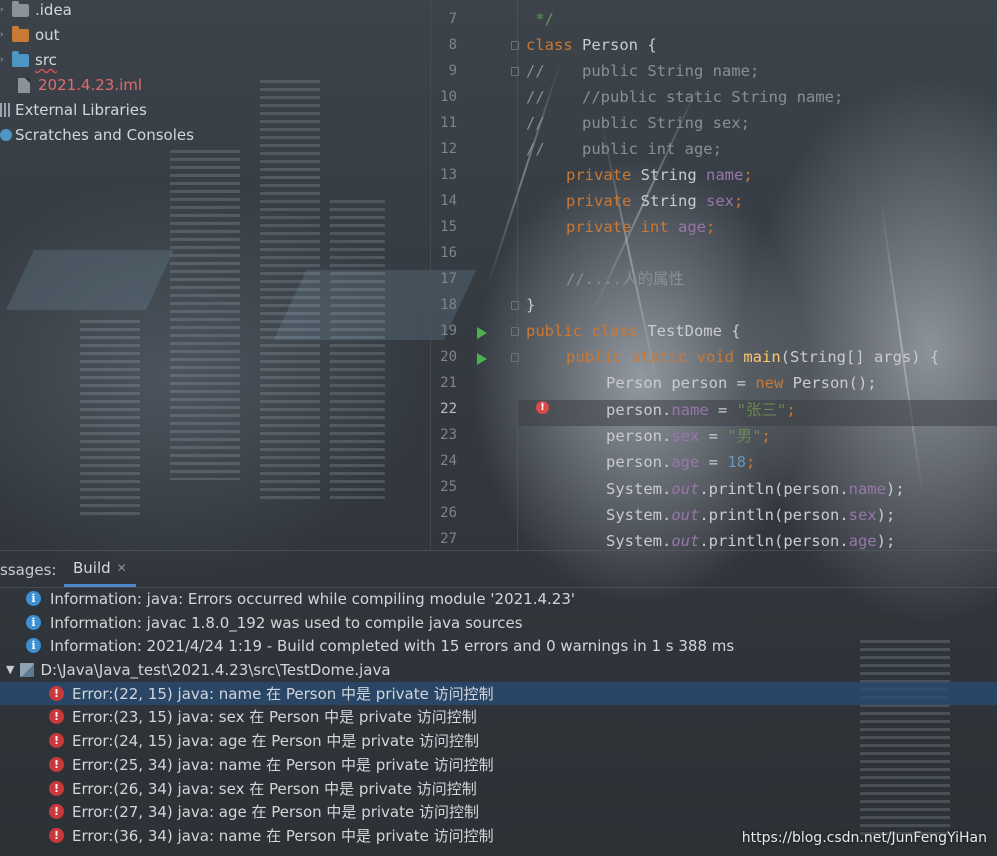  What do you see at coordinates (448, 227) in the screenshot?
I see `line-number: 15` at bounding box center [448, 227].